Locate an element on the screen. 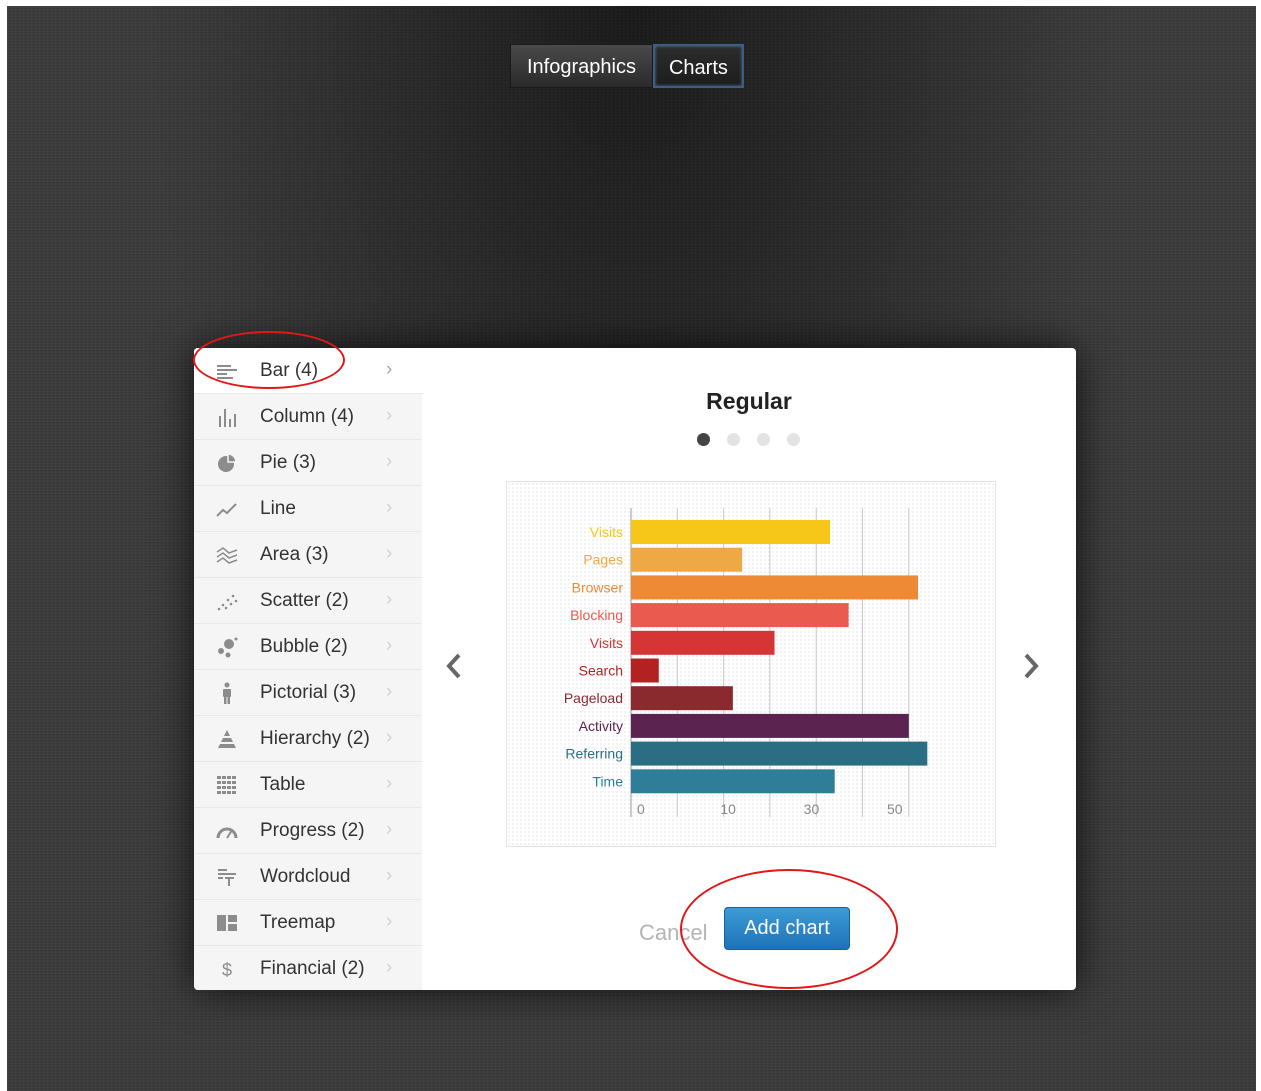 The image size is (1261, 1091). category-label: Pageload is located at coordinates (593, 698).